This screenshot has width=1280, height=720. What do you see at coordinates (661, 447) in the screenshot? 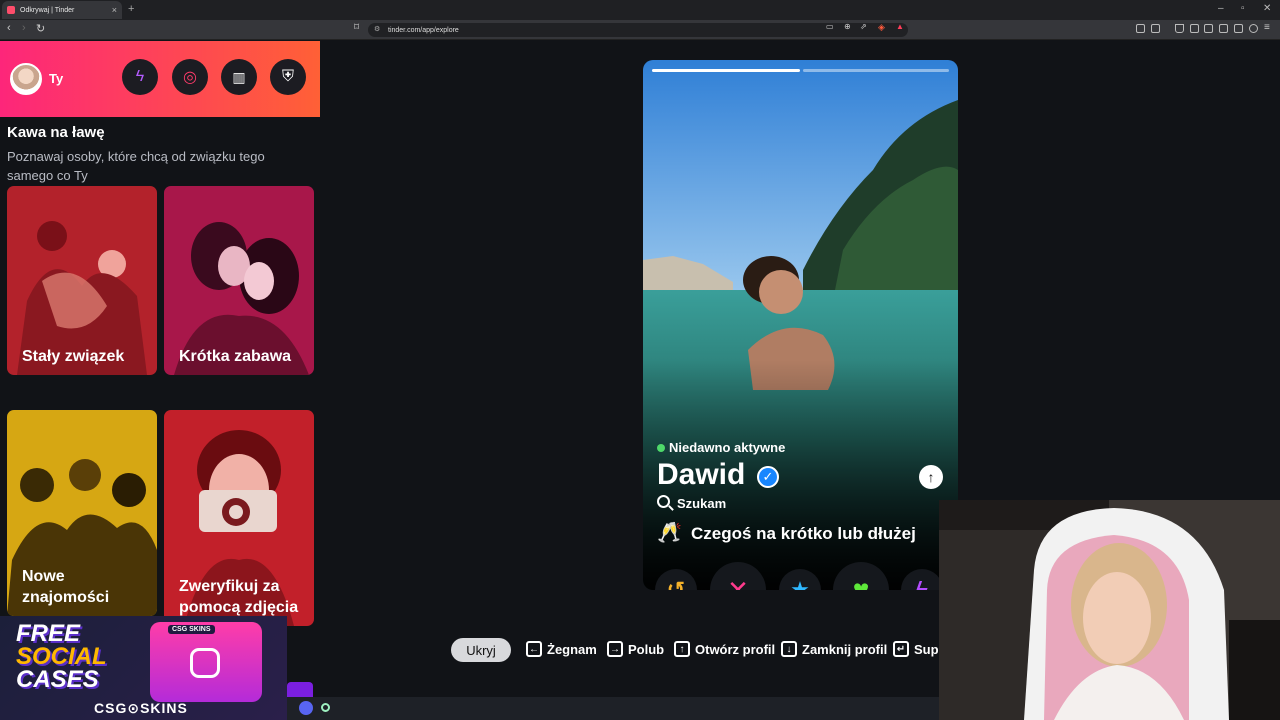
I see `online-dot-icon` at bounding box center [661, 447].